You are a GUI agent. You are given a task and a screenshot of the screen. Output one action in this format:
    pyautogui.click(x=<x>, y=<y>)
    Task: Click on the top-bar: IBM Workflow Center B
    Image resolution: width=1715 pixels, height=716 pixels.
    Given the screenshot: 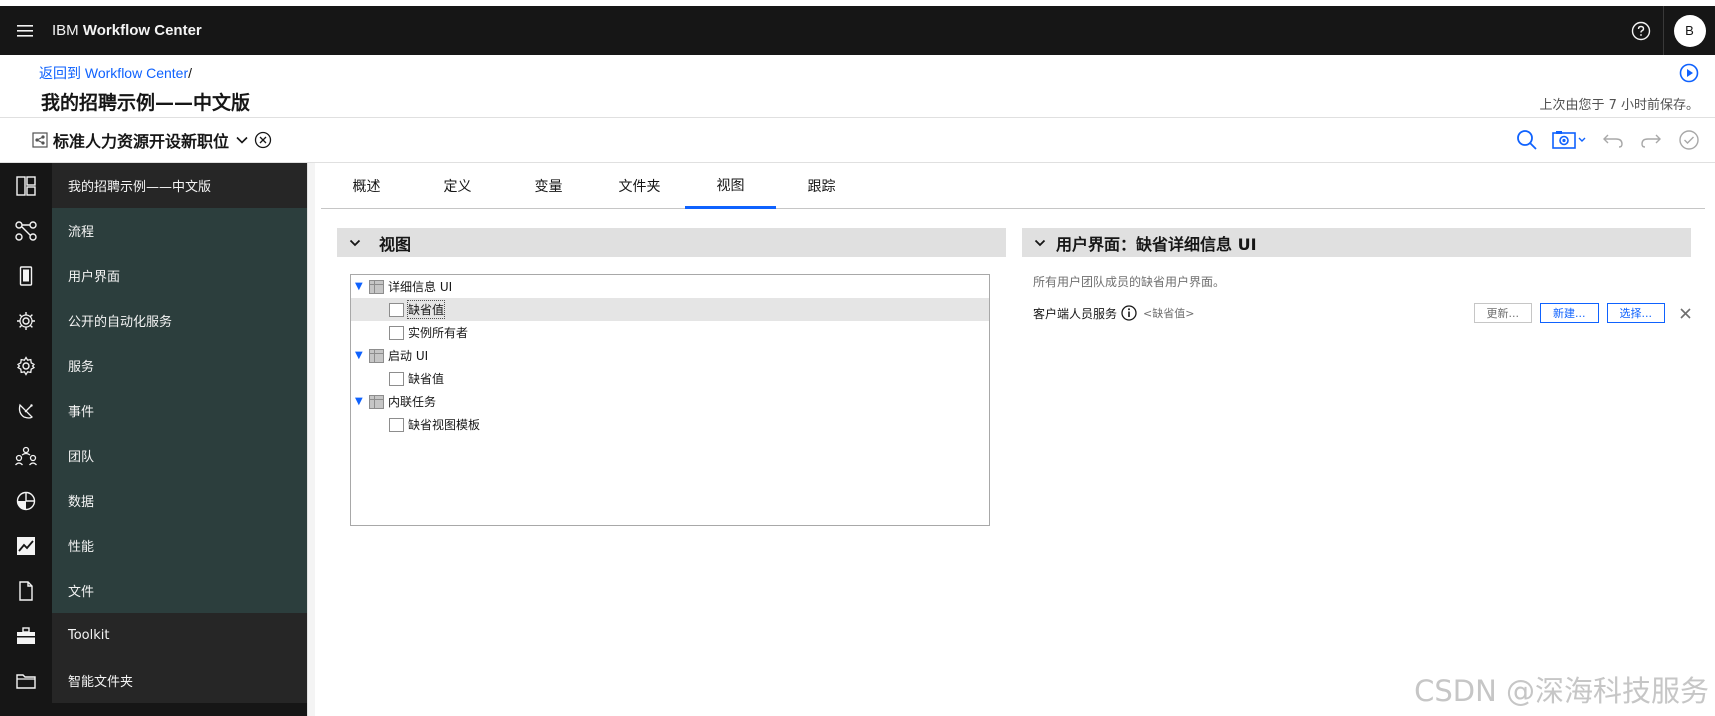 What is the action you would take?
    pyautogui.click(x=857, y=30)
    